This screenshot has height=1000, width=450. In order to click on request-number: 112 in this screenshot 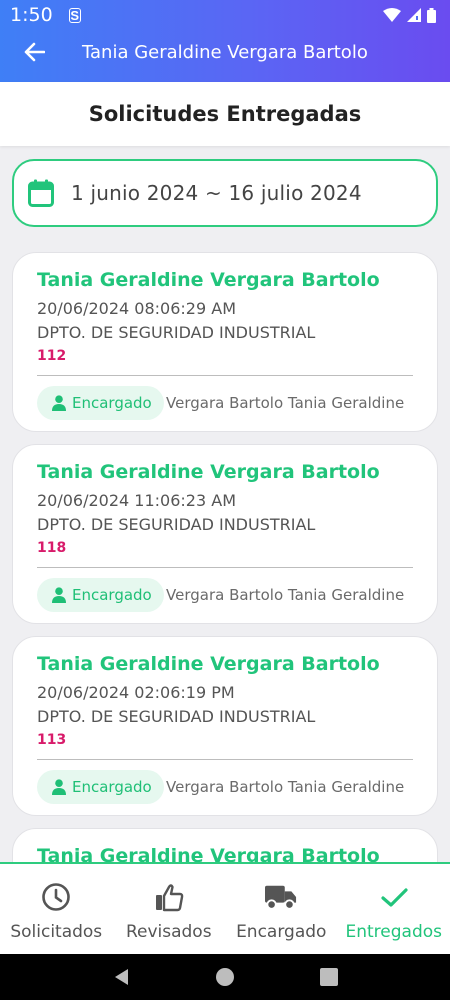, I will do `click(52, 356)`.